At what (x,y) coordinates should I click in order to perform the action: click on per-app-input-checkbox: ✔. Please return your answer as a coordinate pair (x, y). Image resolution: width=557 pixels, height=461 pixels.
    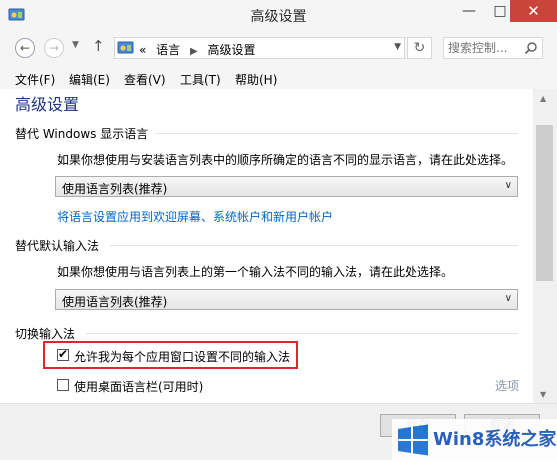
    Looking at the image, I should click on (63, 354).